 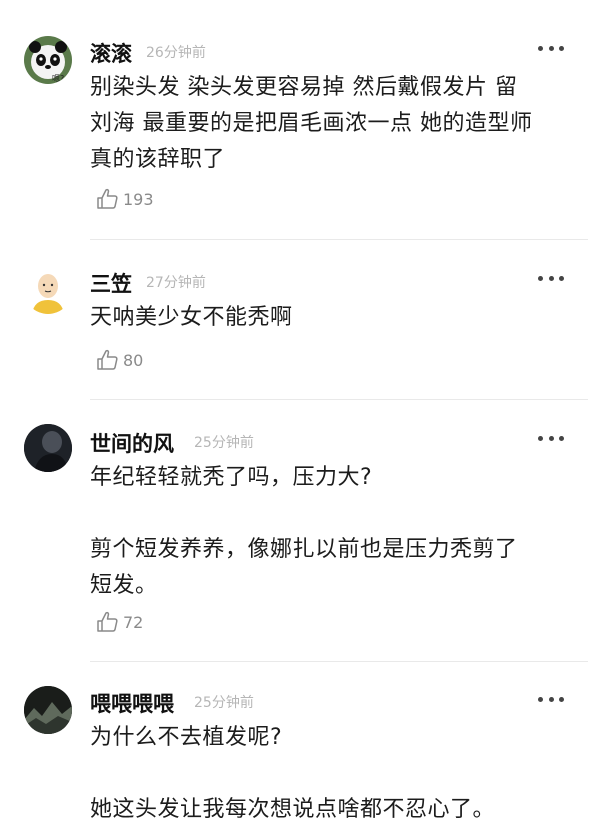 I want to click on comment-line: 天呐美少女不能秃啊, so click(x=191, y=317).